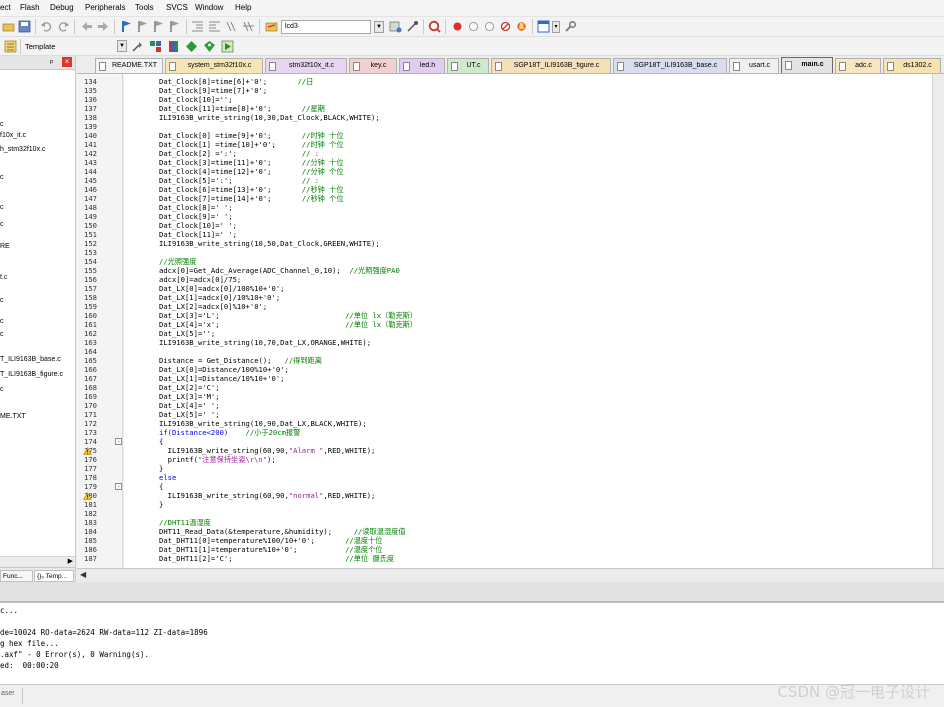 The width and height of the screenshot is (944, 707). Describe the element at coordinates (412, 26) in the screenshot. I see `rebuild-icon` at that location.